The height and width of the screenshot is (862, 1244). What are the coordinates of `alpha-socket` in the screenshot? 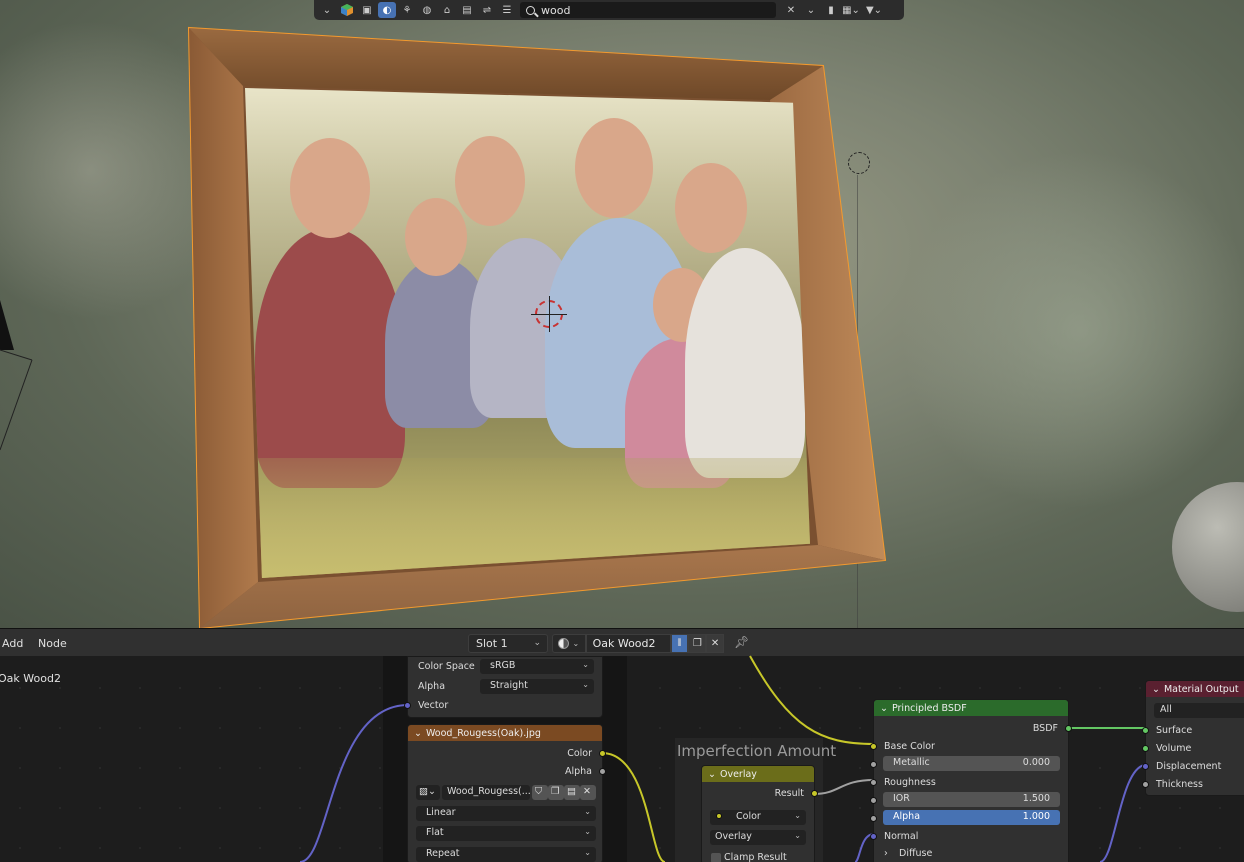 It's located at (873, 818).